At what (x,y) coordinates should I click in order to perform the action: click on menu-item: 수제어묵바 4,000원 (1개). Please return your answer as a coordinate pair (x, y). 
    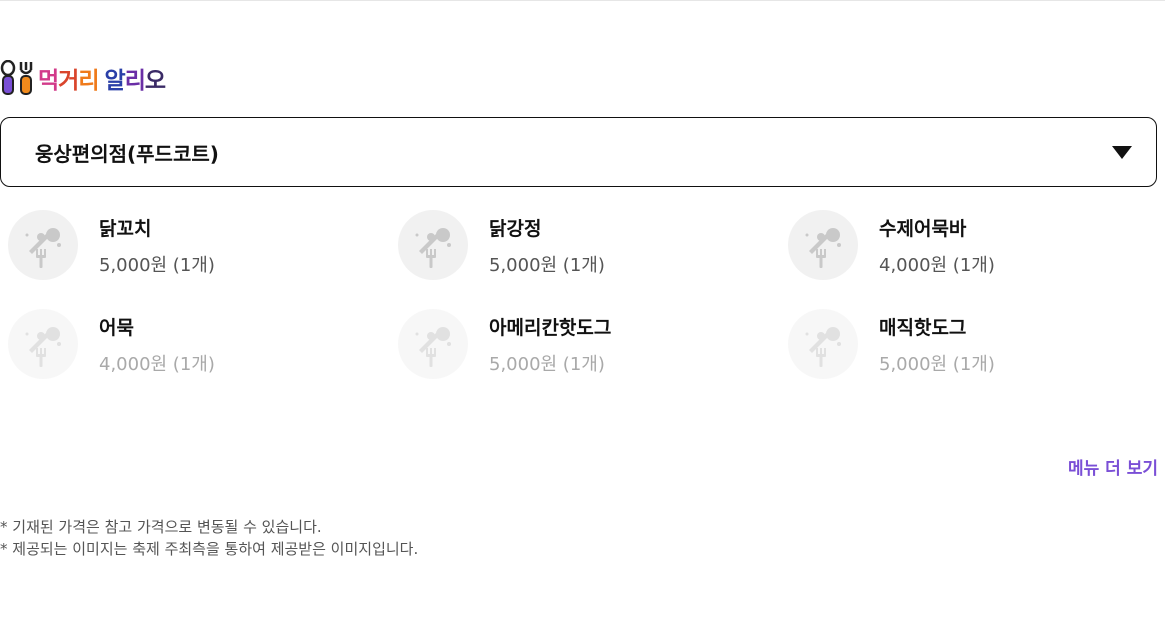
    Looking at the image, I should click on (968, 245).